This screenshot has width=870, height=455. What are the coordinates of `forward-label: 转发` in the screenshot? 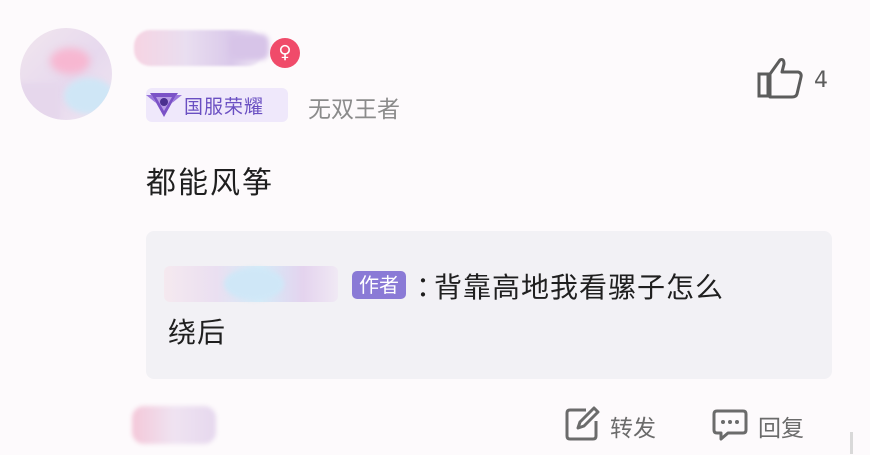 It's located at (633, 429).